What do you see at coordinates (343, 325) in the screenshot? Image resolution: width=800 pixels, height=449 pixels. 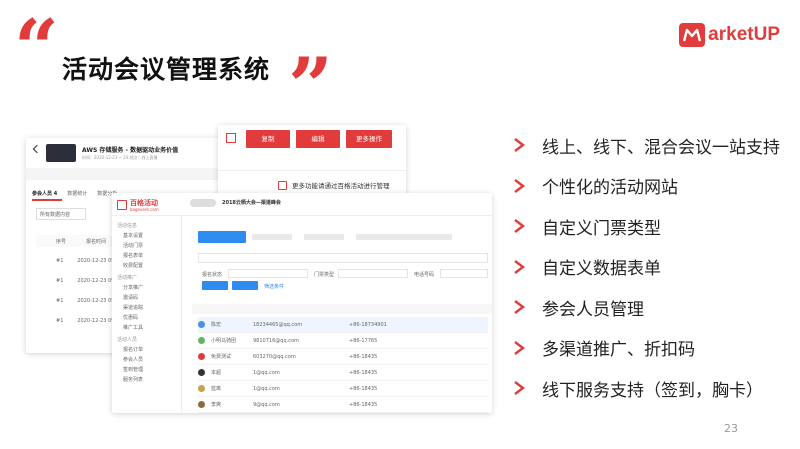 I see `table-row: 陈宏 18234465@qq.com +86-18734901` at bounding box center [343, 325].